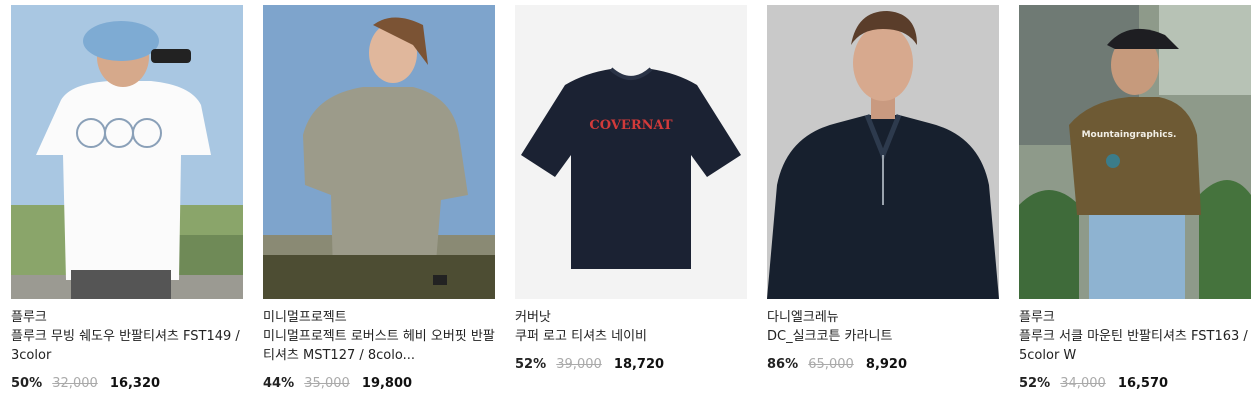 The width and height of the screenshot is (1256, 415). Describe the element at coordinates (327, 383) in the screenshot. I see `original-price: 35,000` at that location.